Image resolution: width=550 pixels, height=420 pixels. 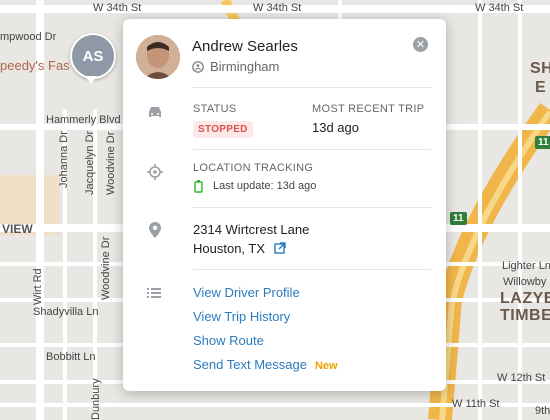 What do you see at coordinates (38, 286) in the screenshot?
I see `map-label-street: Wirt Rd` at bounding box center [38, 286].